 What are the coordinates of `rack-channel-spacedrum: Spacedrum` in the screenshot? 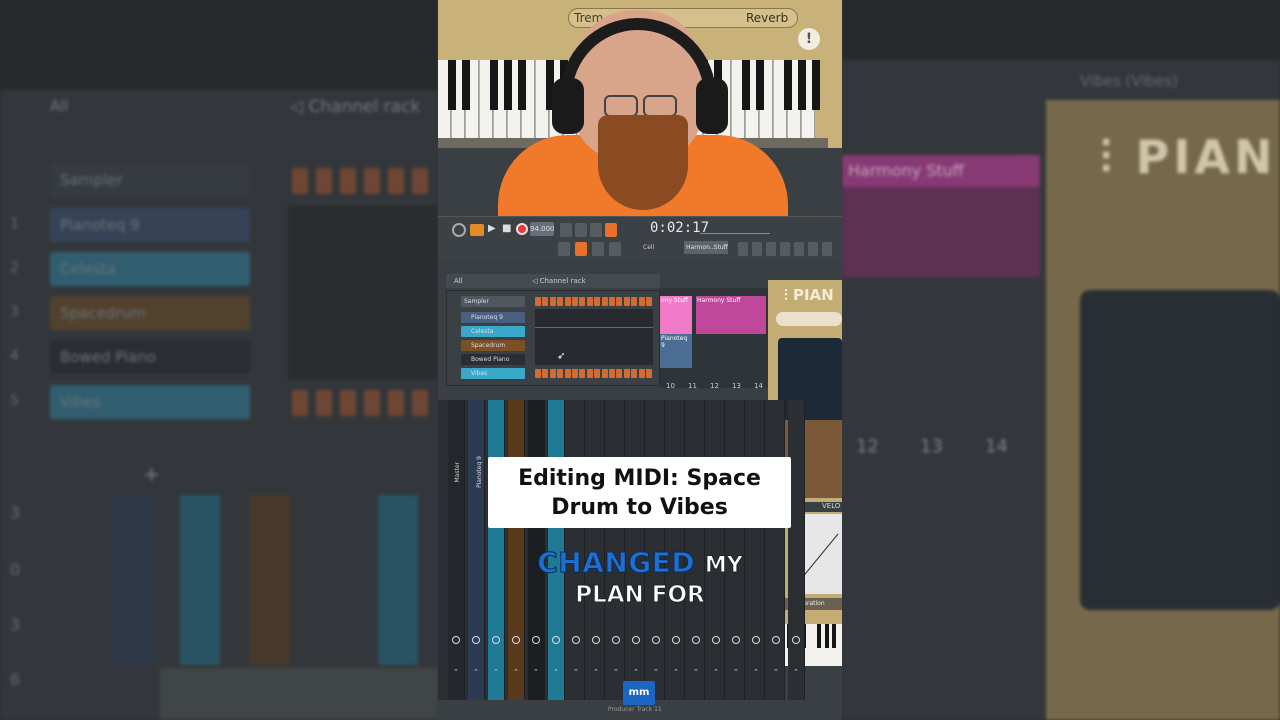 It's located at (493, 345).